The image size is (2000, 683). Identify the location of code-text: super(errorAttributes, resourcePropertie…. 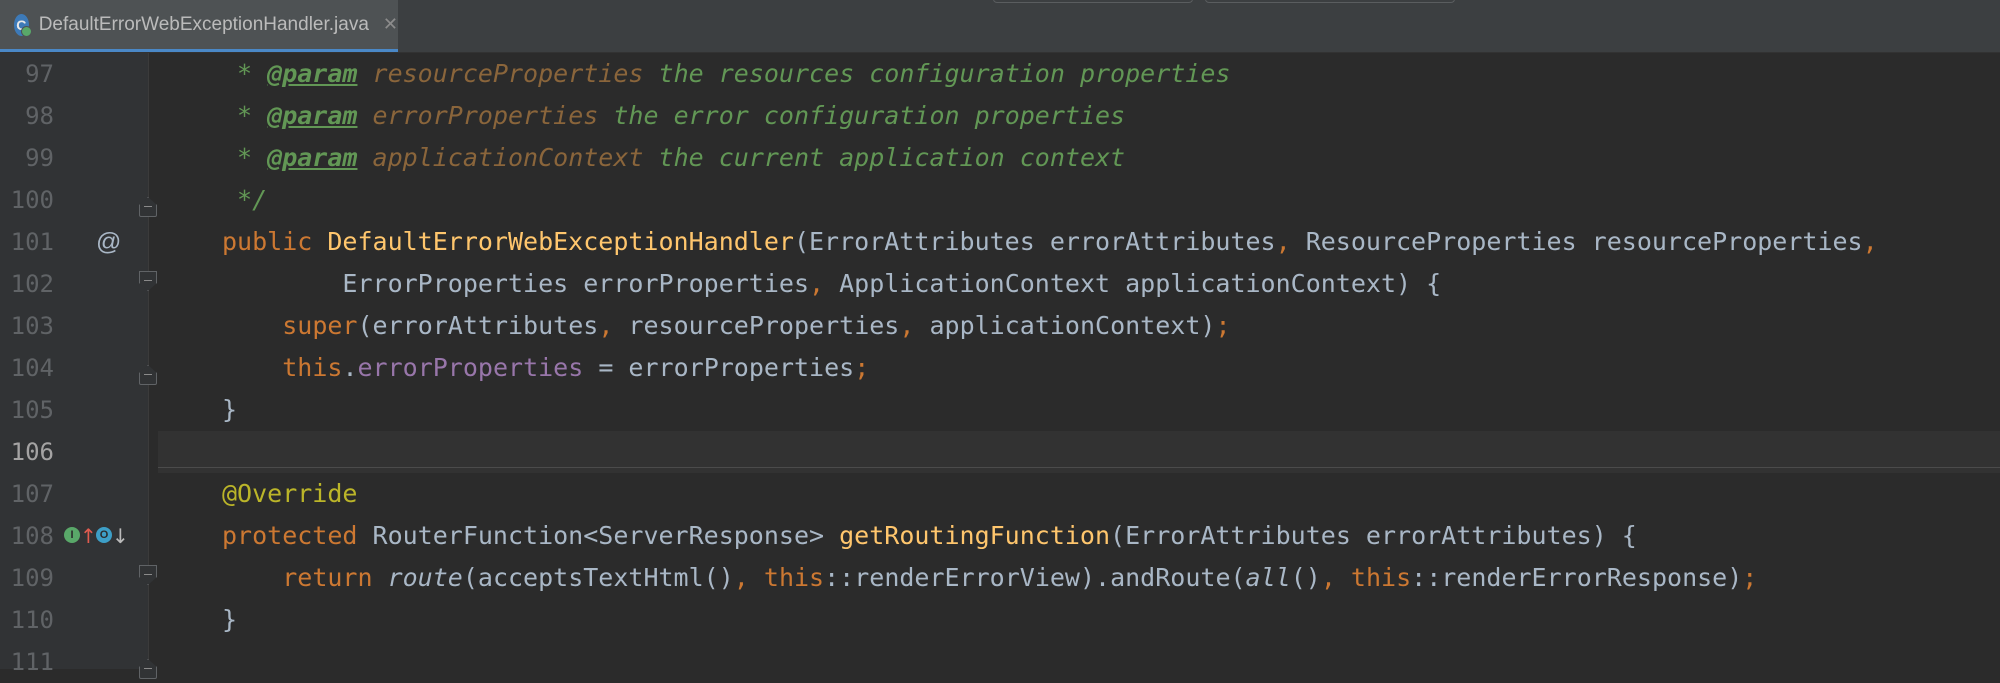
(756, 325).